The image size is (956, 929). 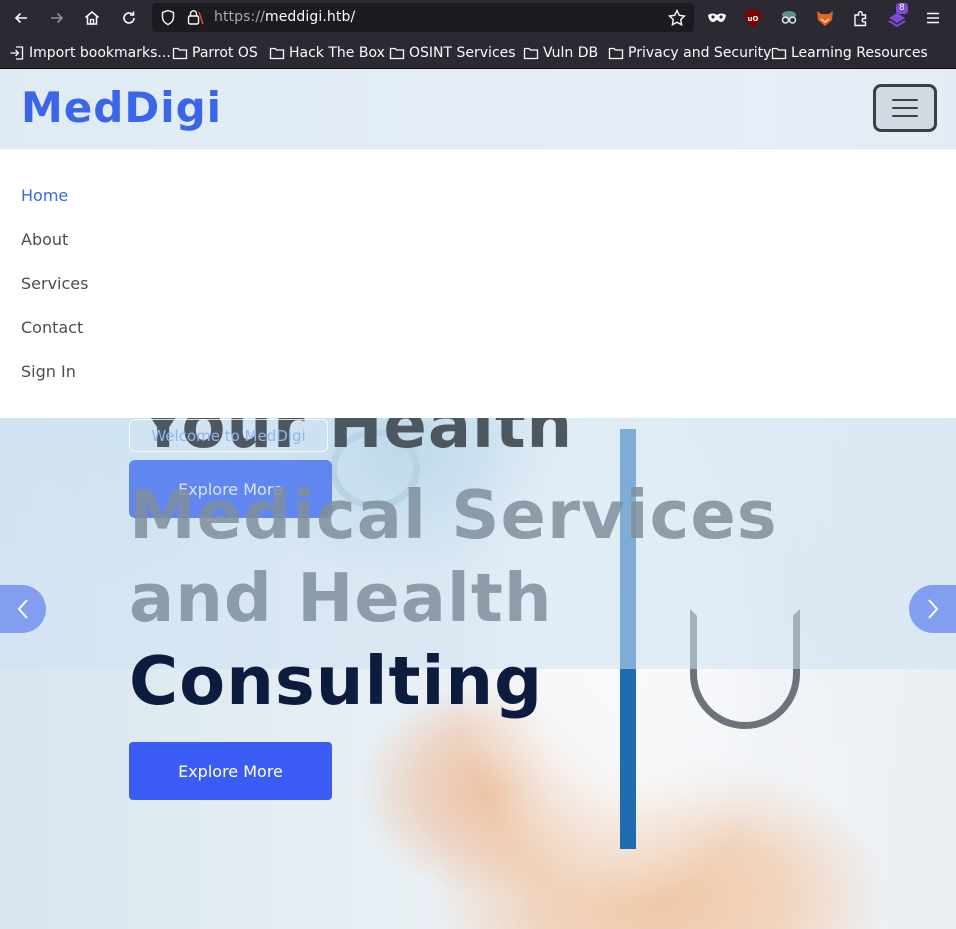 What do you see at coordinates (310, 17) in the screenshot?
I see `url-host: meddigi.htb/` at bounding box center [310, 17].